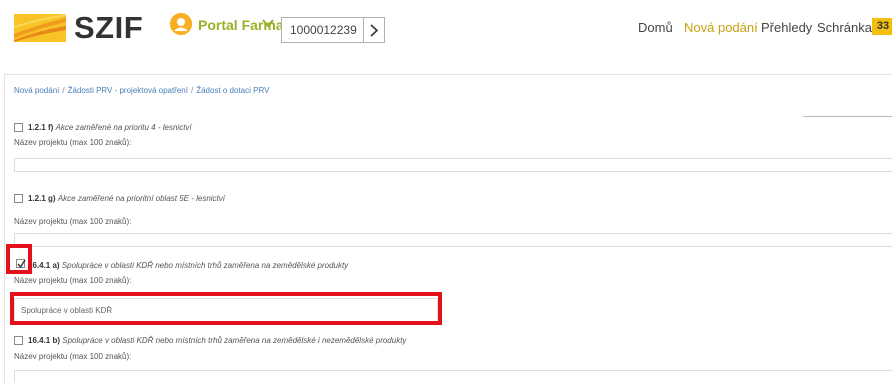 This screenshot has height=383, width=892. What do you see at coordinates (128, 90) in the screenshot?
I see `breadcrumb-item: Žádosti PRV - projektová opatření` at bounding box center [128, 90].